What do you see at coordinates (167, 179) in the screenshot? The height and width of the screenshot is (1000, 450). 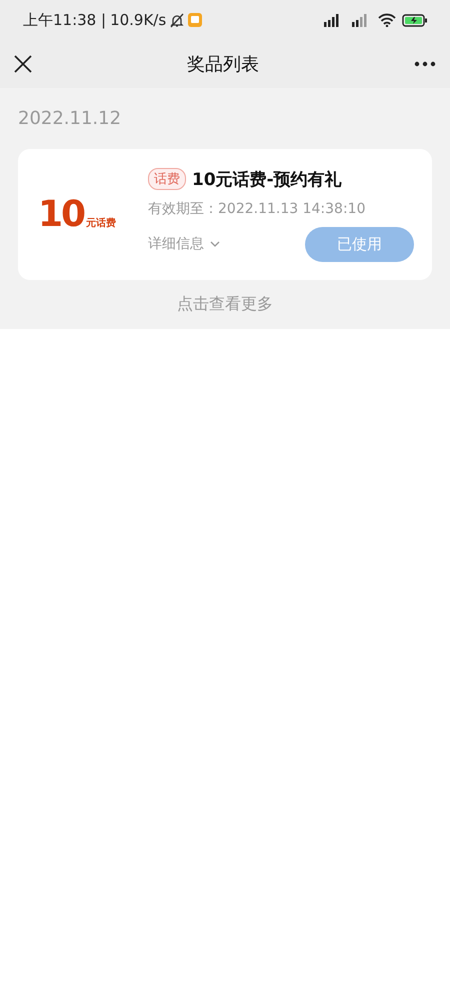 I see `category-tag: 话费` at bounding box center [167, 179].